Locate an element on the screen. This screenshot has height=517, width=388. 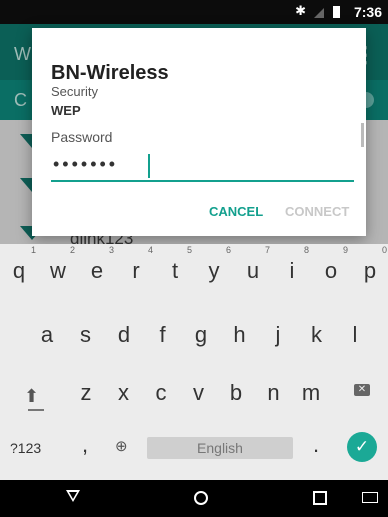
globe-icon: ⊕ is located at coordinates (121, 446).